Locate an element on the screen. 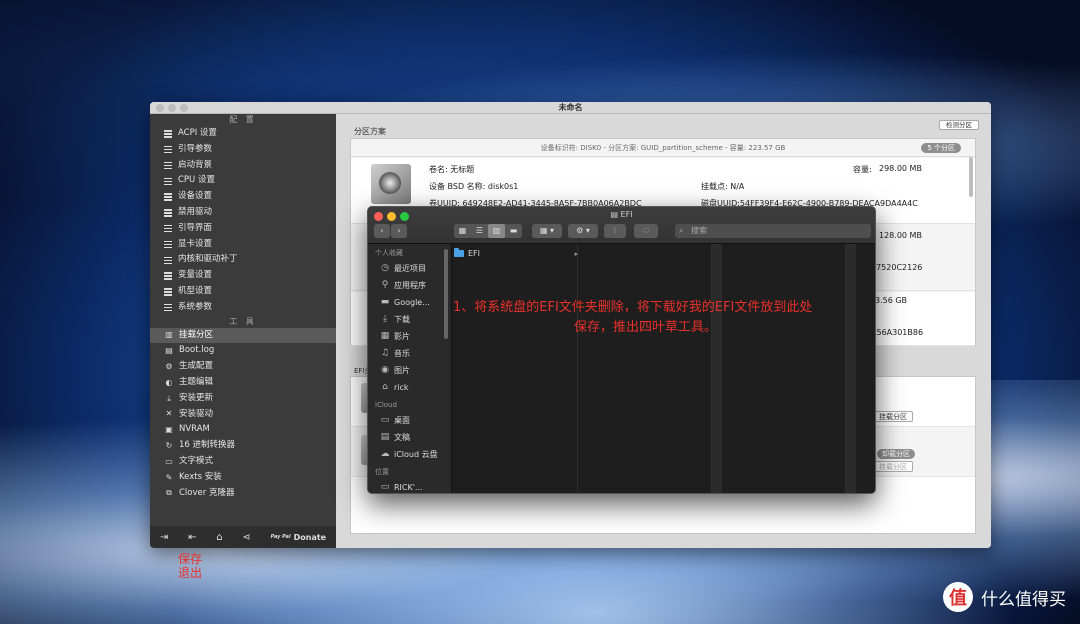 The image size is (1080, 624). finder-sidebar-item: ☁ iCloud 云盘 is located at coordinates (409, 454).